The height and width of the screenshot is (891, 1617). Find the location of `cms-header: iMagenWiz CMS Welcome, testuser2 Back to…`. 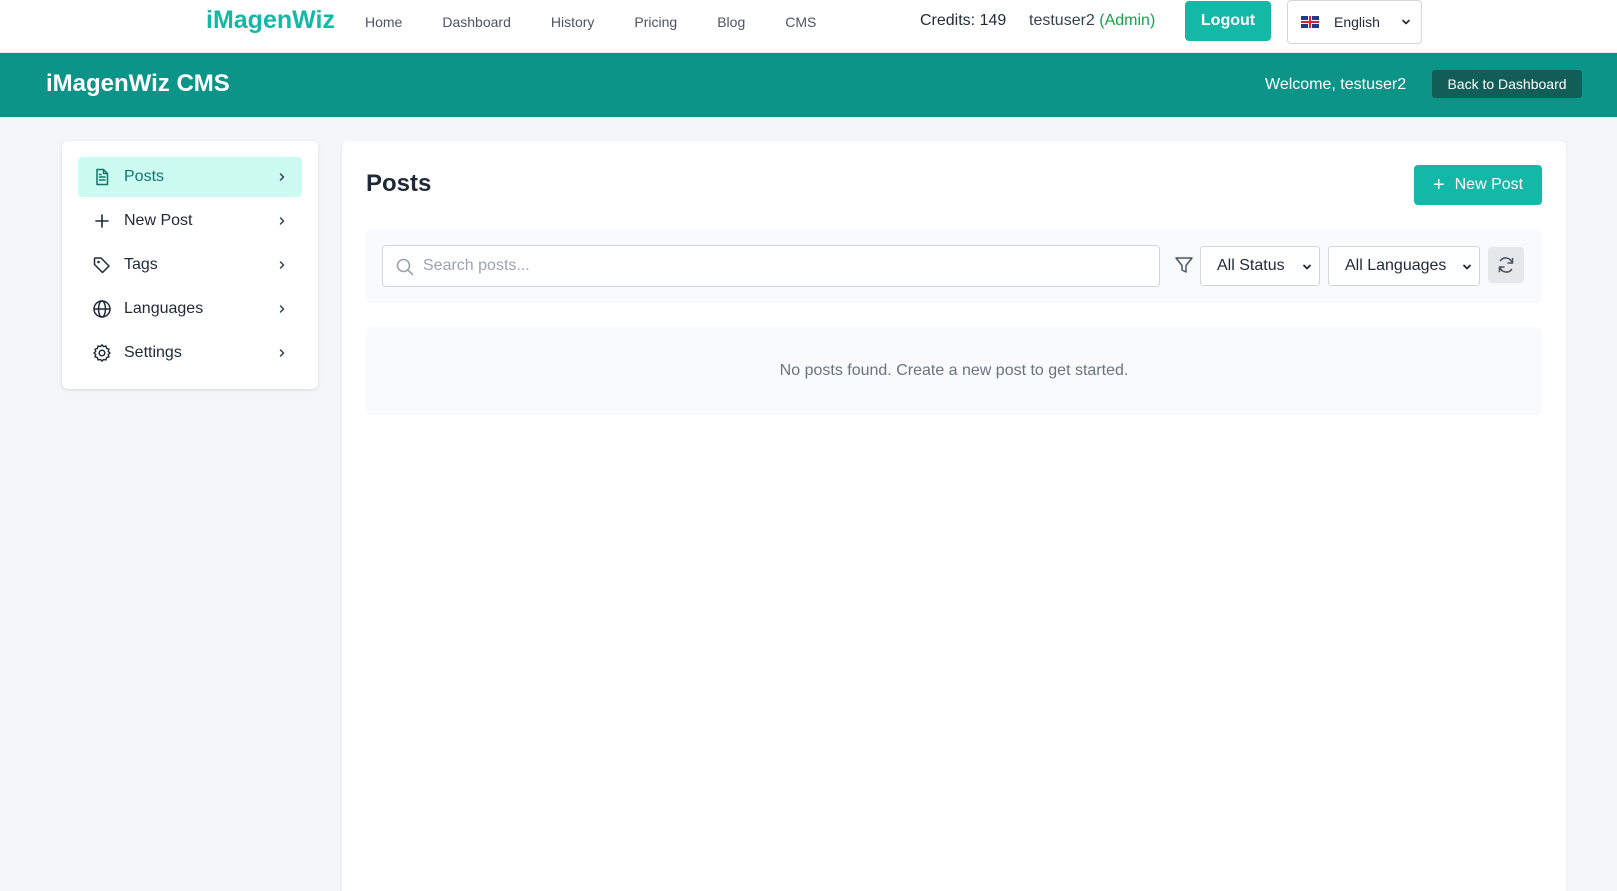

cms-header: iMagenWiz CMS Welcome, testuser2 Back to… is located at coordinates (808, 85).